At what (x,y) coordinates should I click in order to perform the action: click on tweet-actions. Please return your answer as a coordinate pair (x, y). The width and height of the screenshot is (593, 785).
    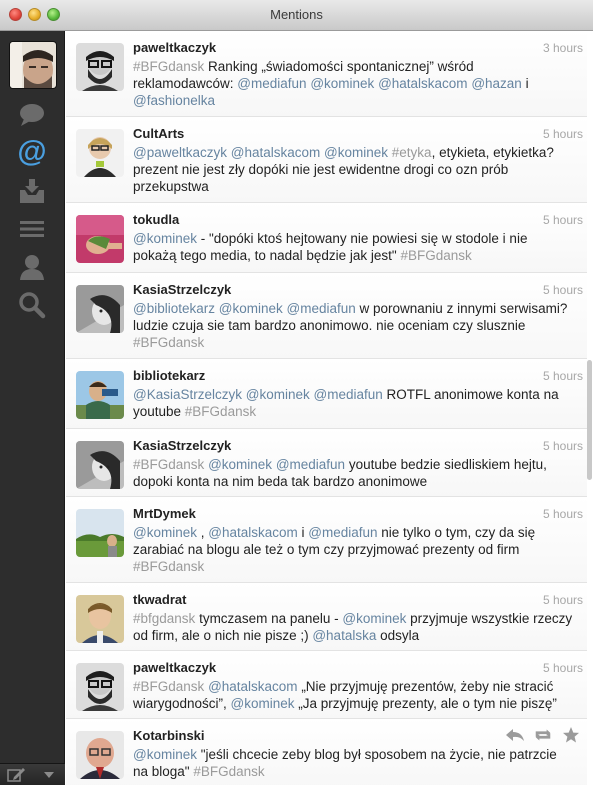
    Looking at the image, I should click on (543, 735).